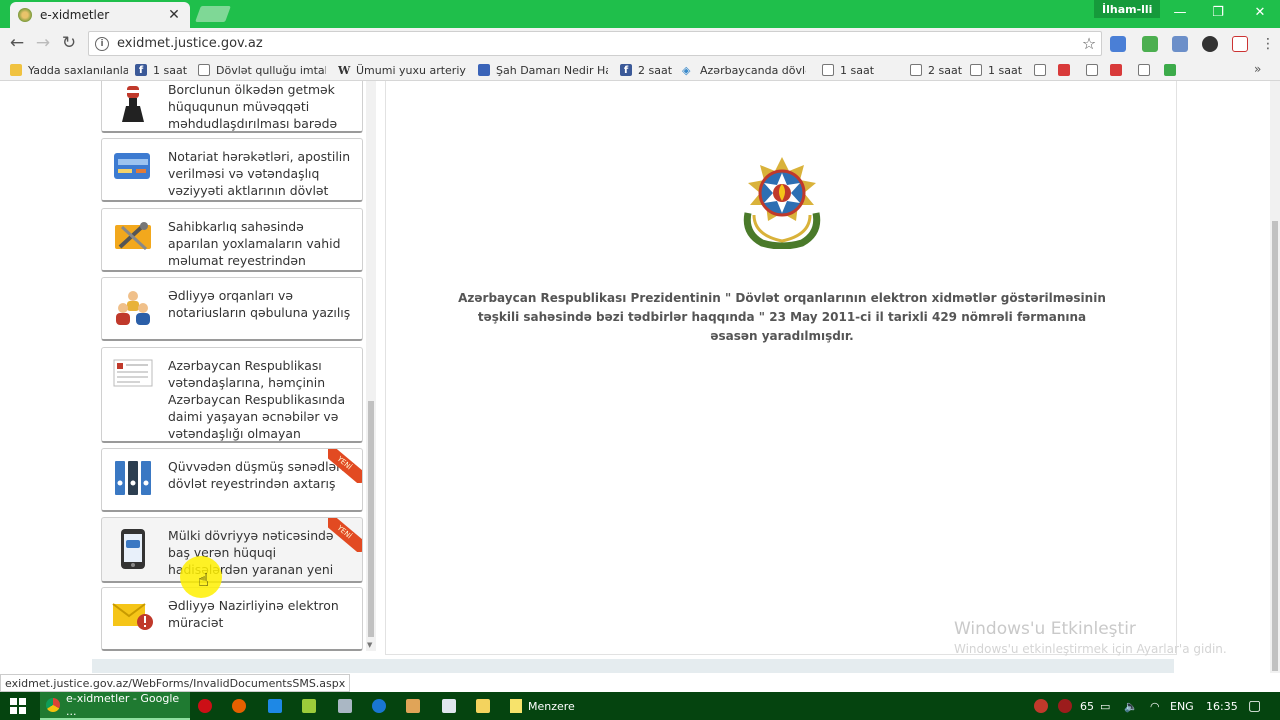 The width and height of the screenshot is (1280, 720). What do you see at coordinates (938, 70) in the screenshot?
I see `bookmark-item: 2 saat` at bounding box center [938, 70].